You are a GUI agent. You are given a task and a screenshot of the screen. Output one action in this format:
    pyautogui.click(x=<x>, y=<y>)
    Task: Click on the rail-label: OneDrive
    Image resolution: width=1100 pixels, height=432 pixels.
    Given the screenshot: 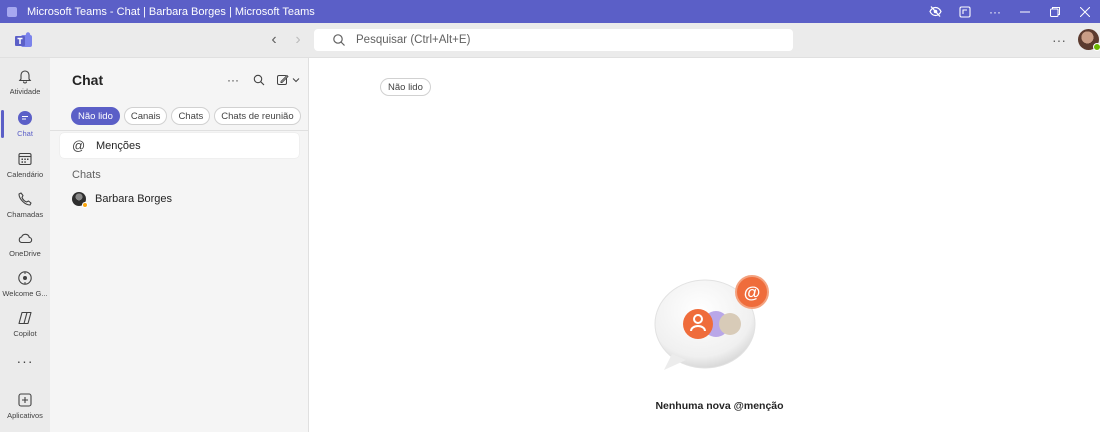 What is the action you would take?
    pyautogui.click(x=25, y=253)
    